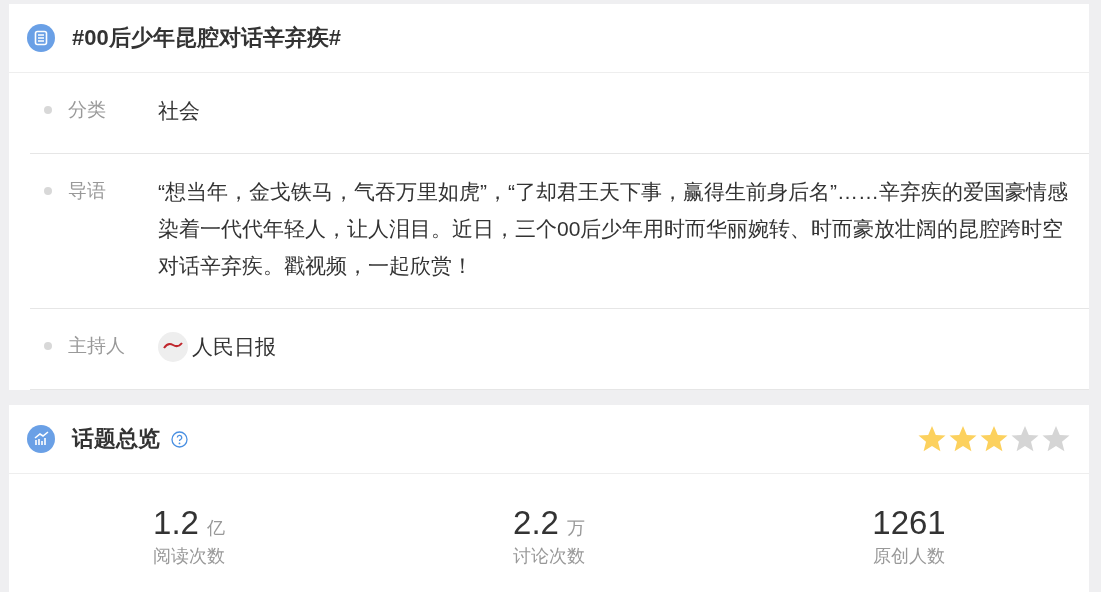 This screenshot has width=1101, height=592. What do you see at coordinates (613, 229) in the screenshot?
I see `field-value: “想当年，金戈铁马，气吞万里如虎”，“了却君王天下事，赢得生前身后名”……辛弃疾的爱国豪情感染着一代代年轻人，让人泪目。近日，三个00后少年用时而华丽婉转、时而豪放壮阔的昆腔跨时空对话辛弃疾。戳视频，一起欣赏！` at bounding box center [613, 229].